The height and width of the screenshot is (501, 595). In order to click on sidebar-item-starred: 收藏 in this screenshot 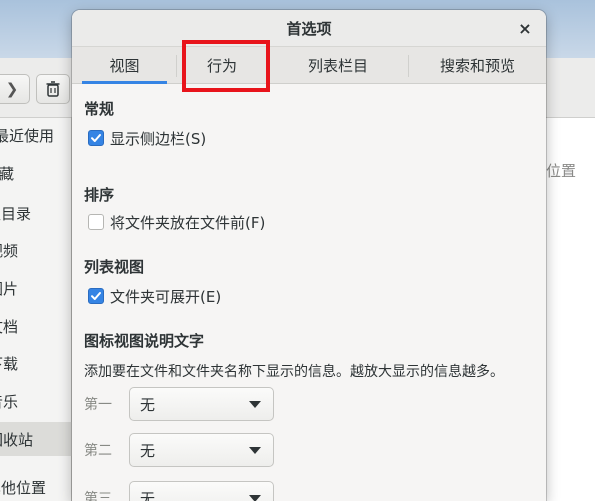, I will do `click(36, 173)`.